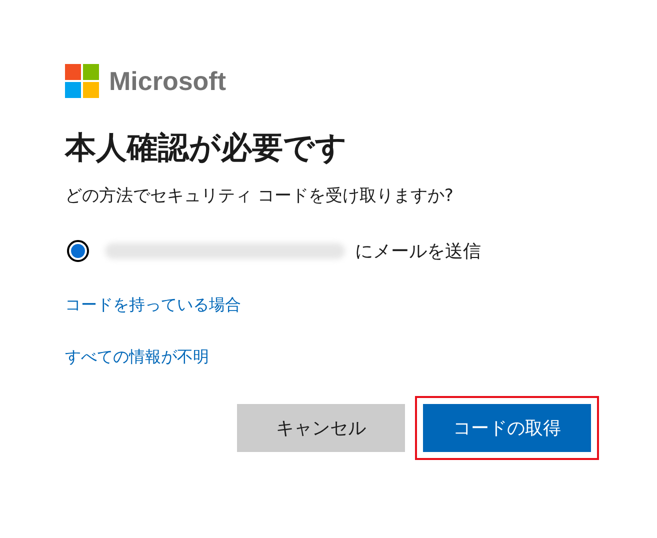  Describe the element at coordinates (78, 251) in the screenshot. I see `radio-button` at that location.